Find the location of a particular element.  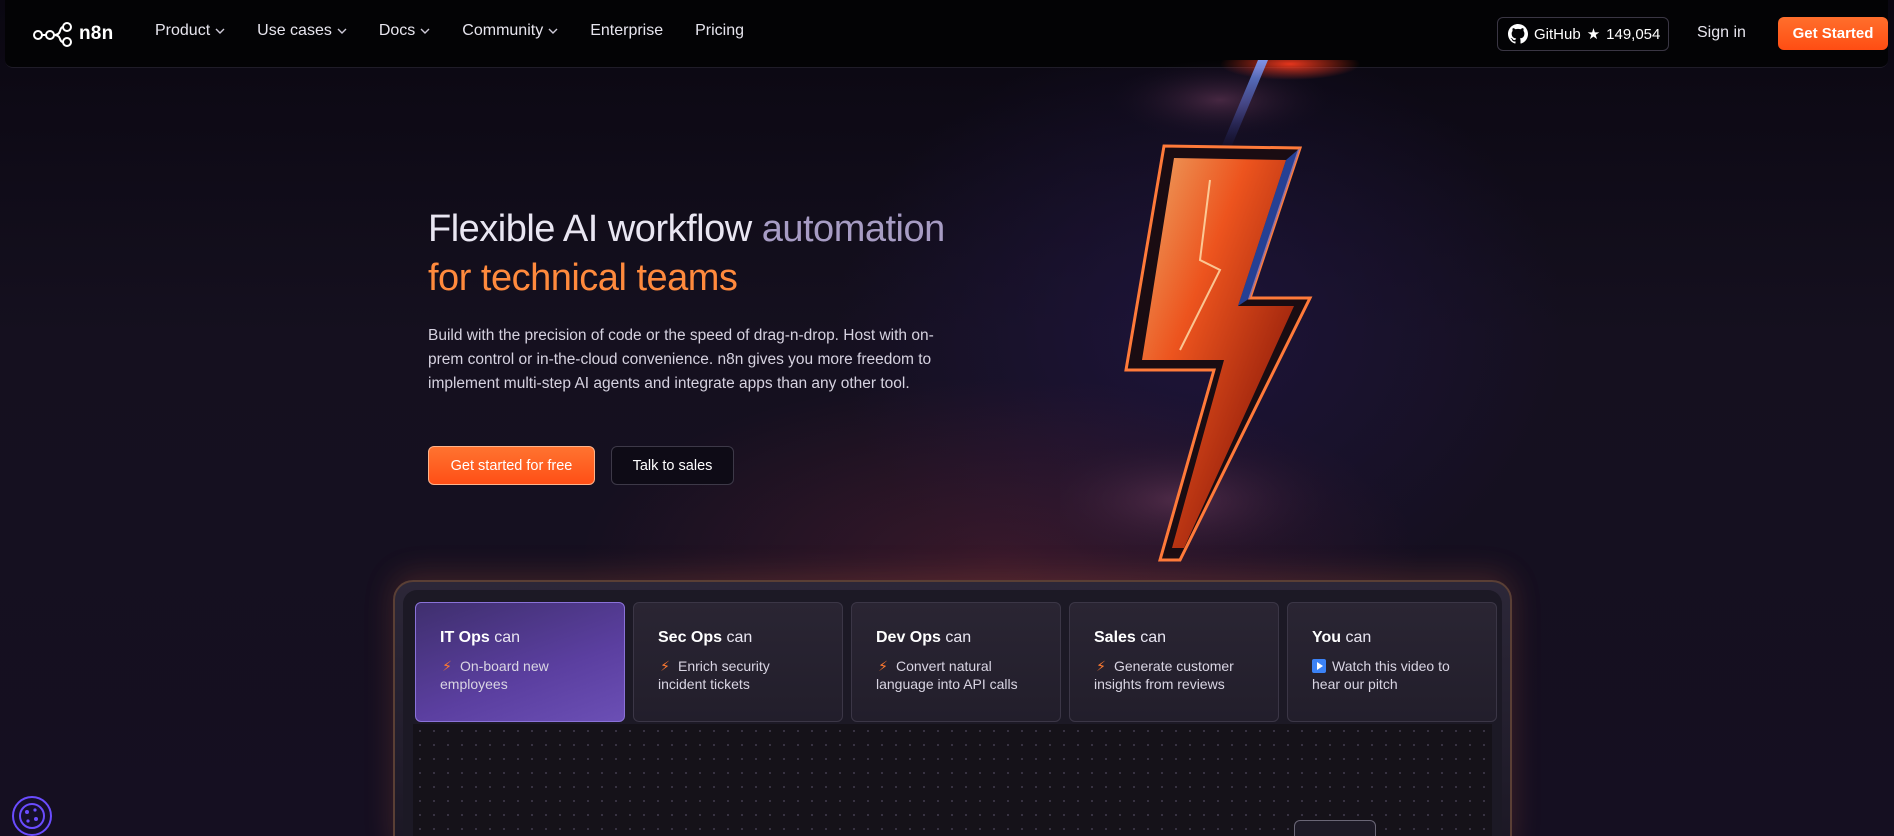

card-text: Watch this video to hear our pitch is located at coordinates (1381, 675).